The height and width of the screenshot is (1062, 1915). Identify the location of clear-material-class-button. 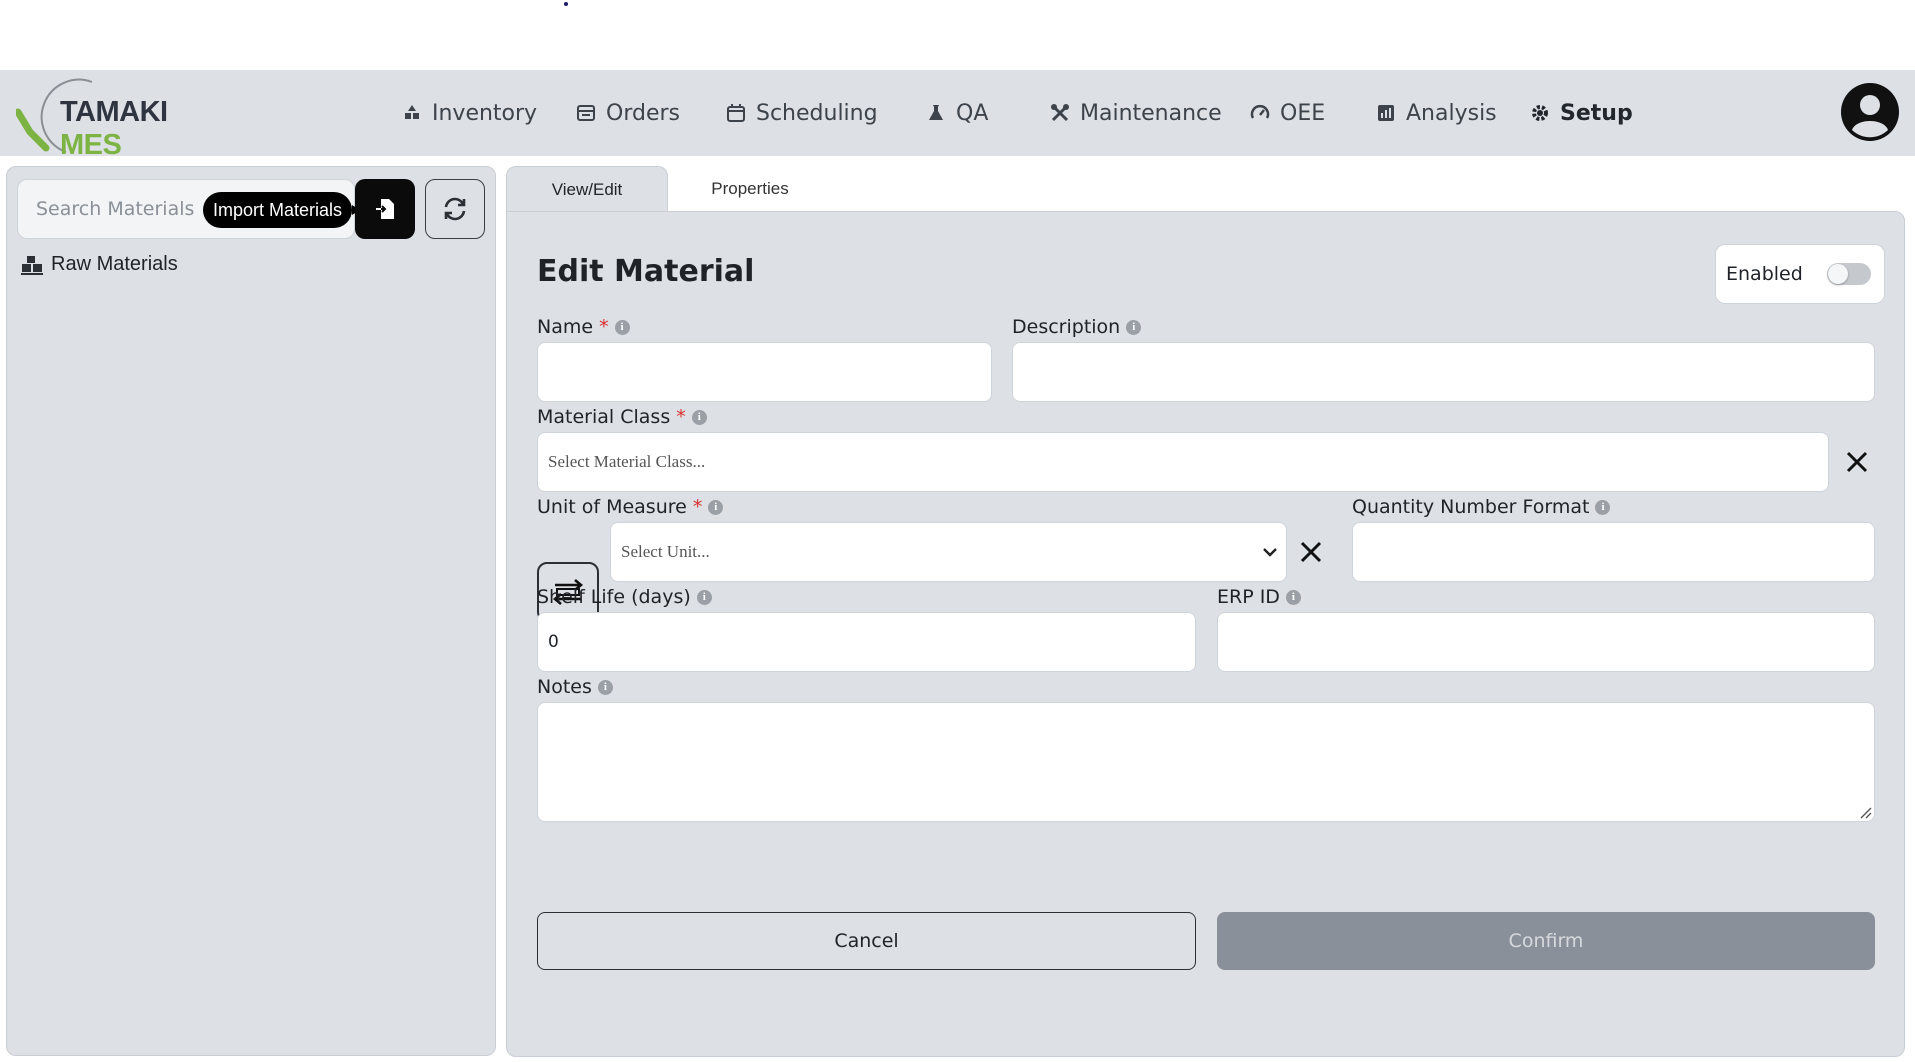
(1857, 462).